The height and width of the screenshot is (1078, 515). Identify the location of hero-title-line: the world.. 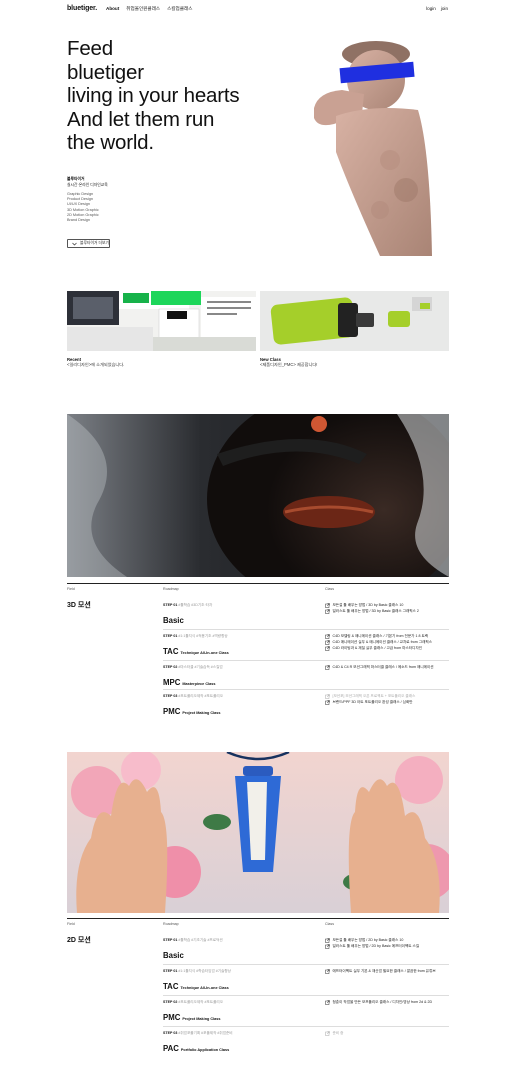
(110, 142).